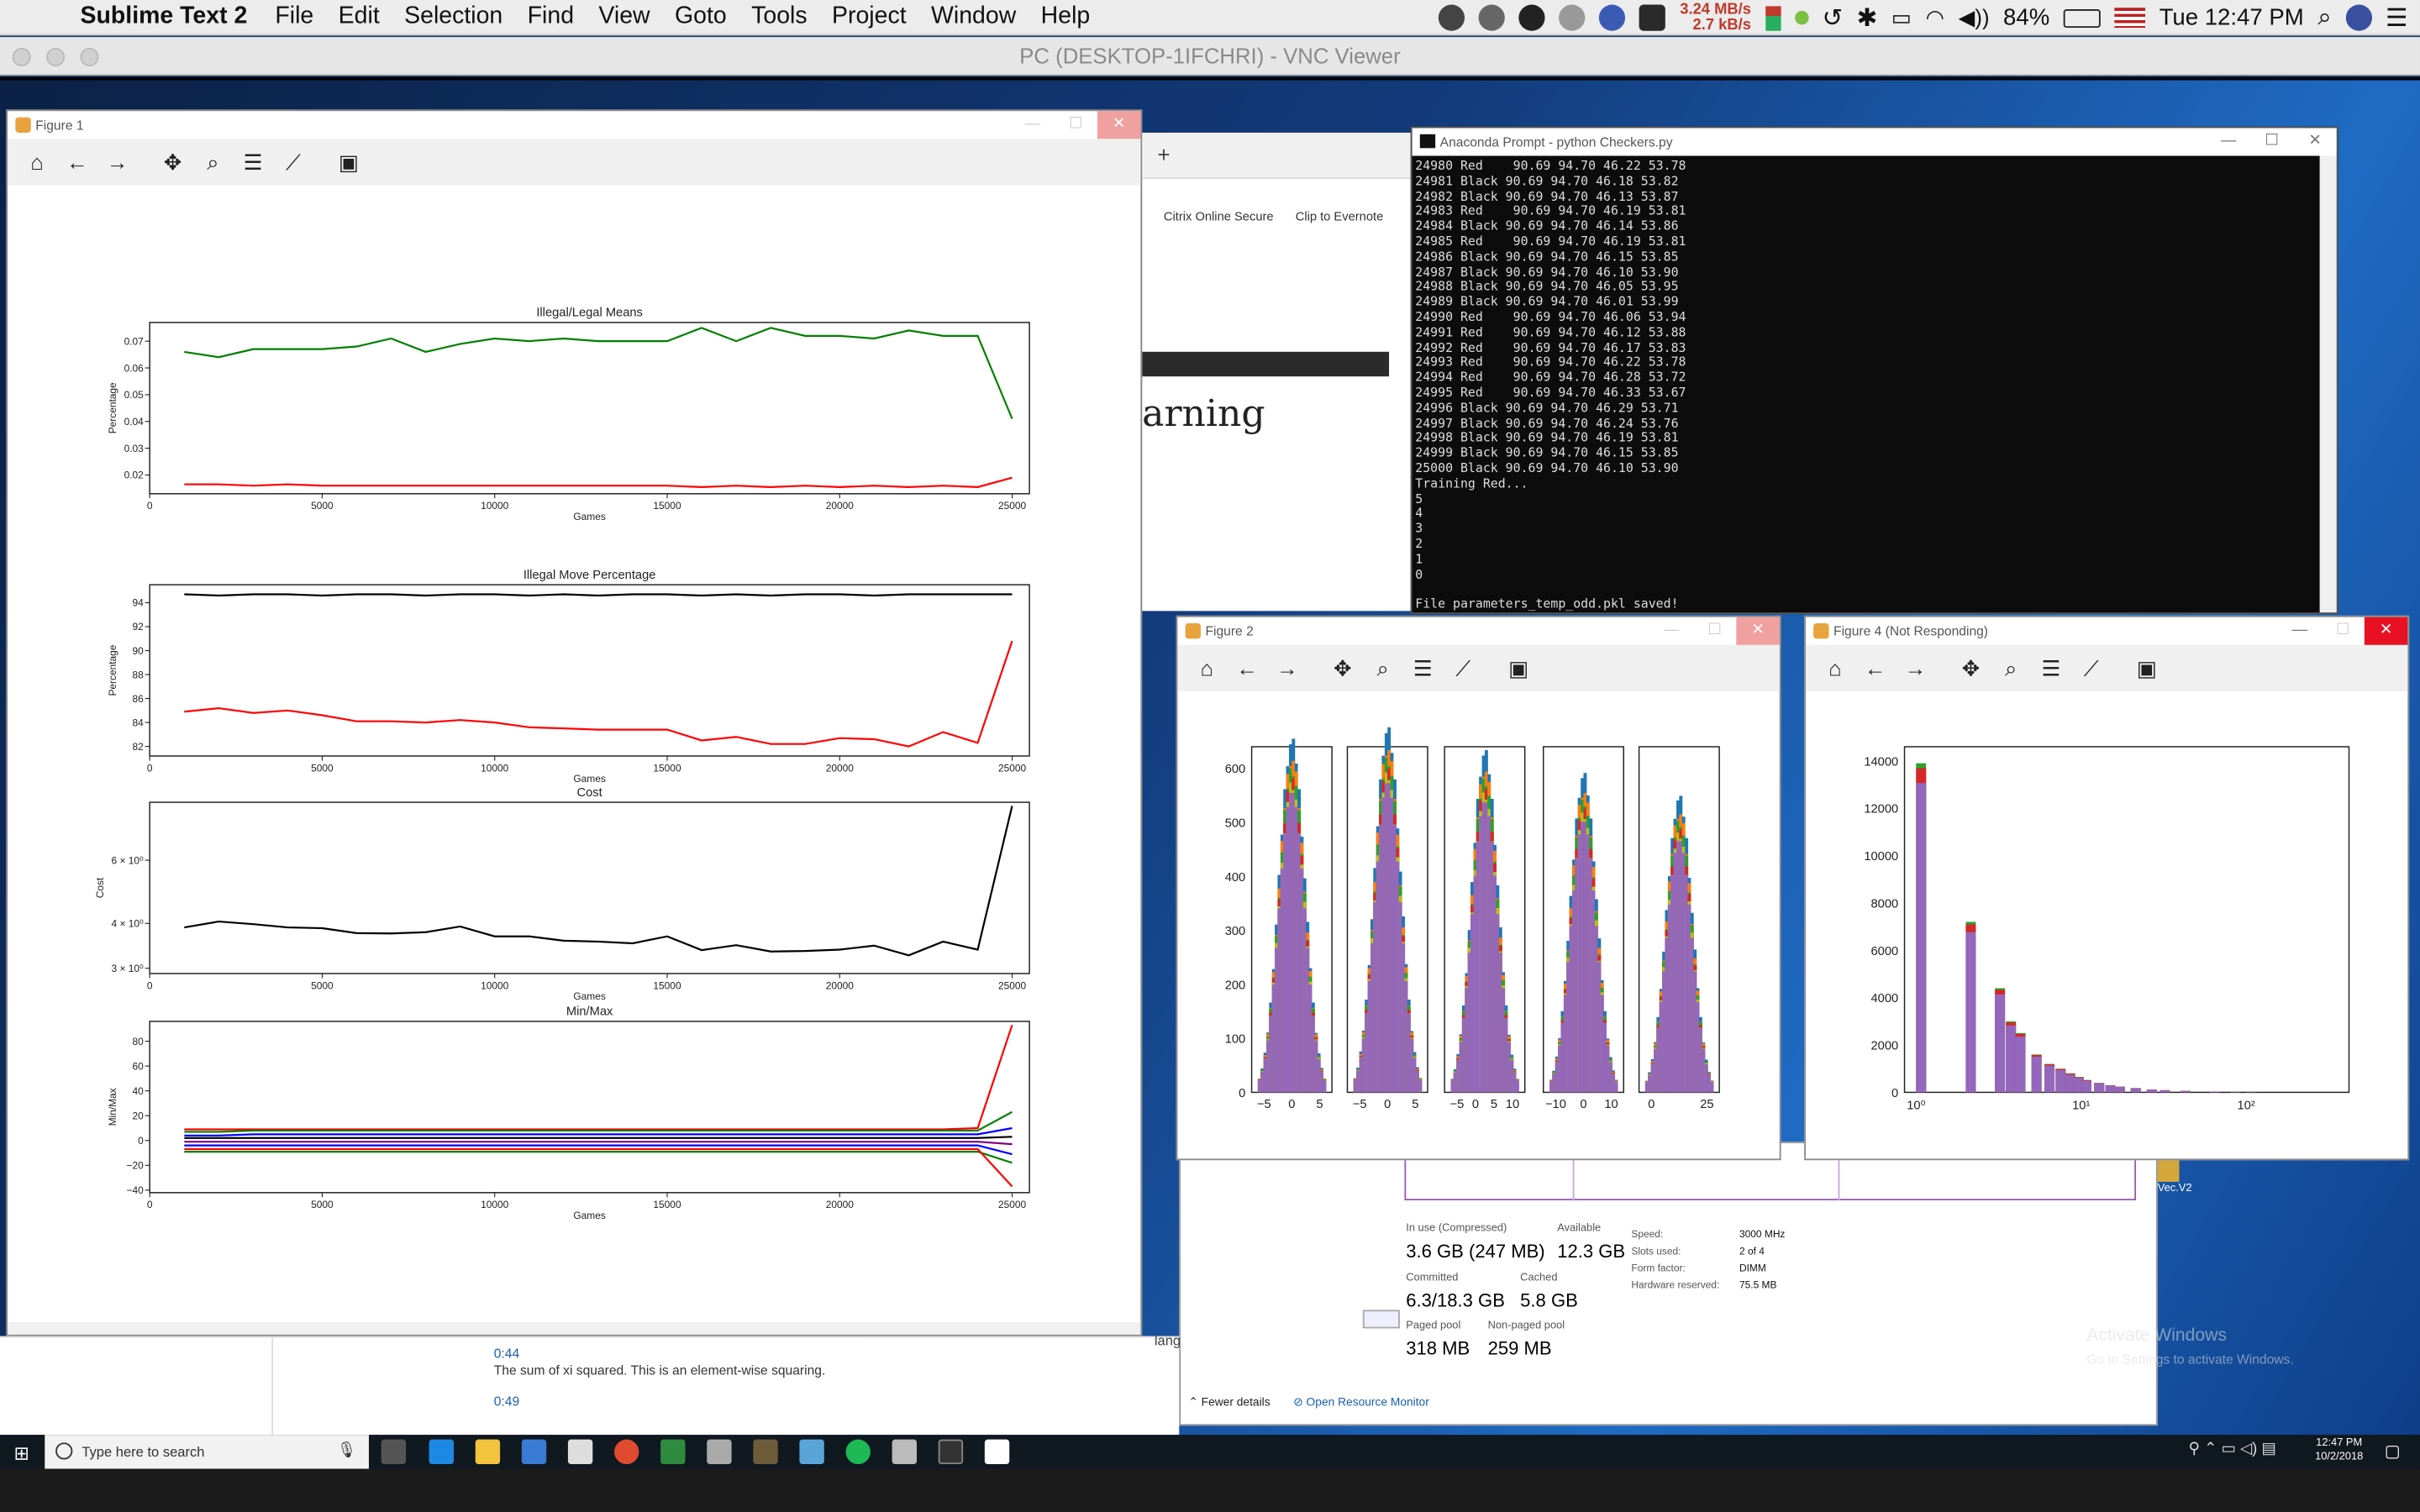 The image size is (2420, 1512). What do you see at coordinates (580, 1452) in the screenshot?
I see `mail-icon` at bounding box center [580, 1452].